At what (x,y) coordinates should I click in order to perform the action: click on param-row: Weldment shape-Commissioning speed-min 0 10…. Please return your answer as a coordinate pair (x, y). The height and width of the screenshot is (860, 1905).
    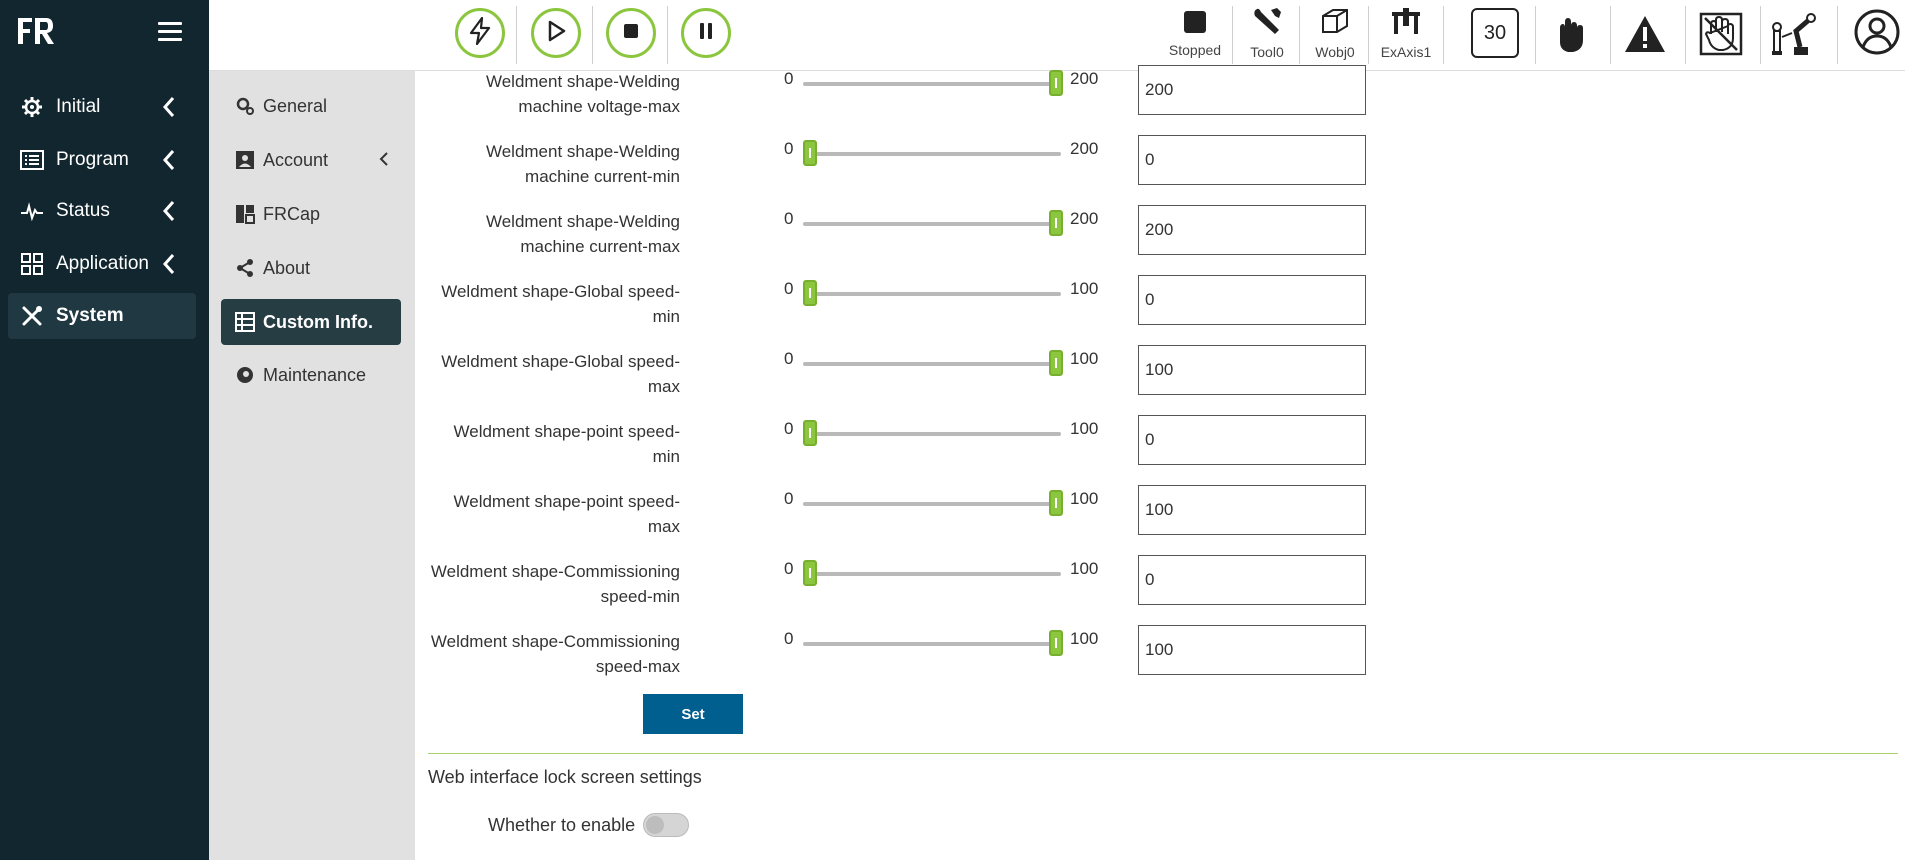
    Looking at the image, I should click on (895, 593).